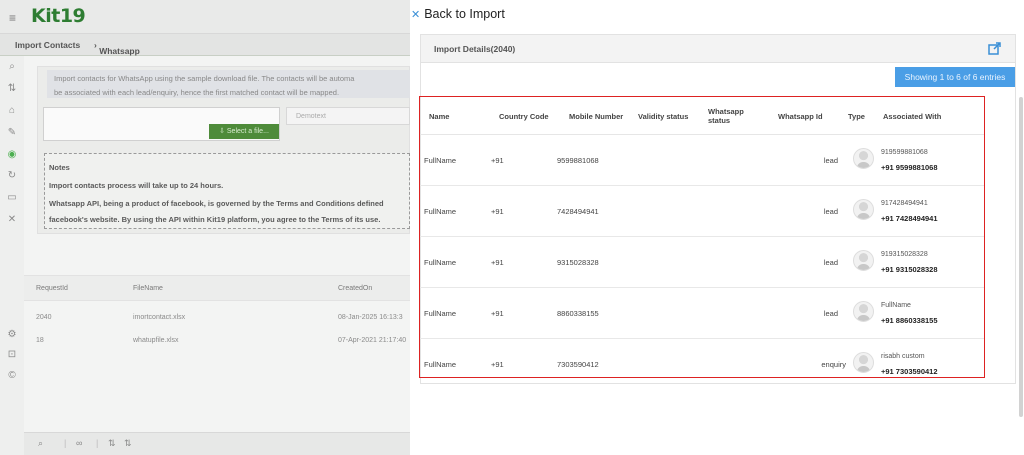  Describe the element at coordinates (912, 116) in the screenshot. I see `col-associated-with: Associated With` at that location.